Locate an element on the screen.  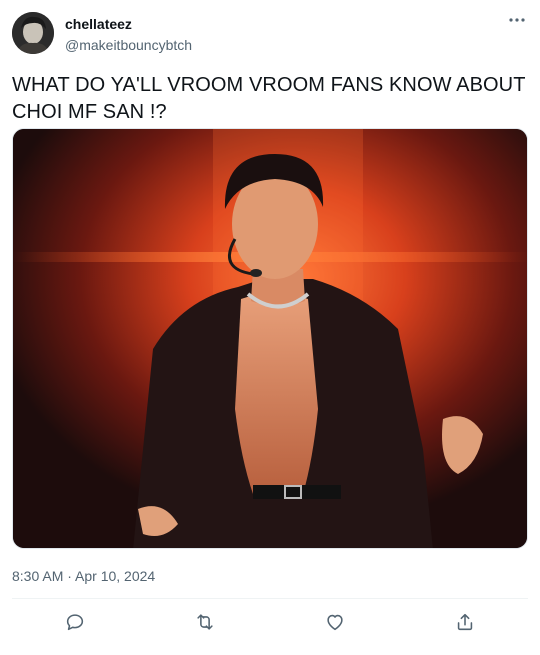
divider is located at coordinates (270, 598).